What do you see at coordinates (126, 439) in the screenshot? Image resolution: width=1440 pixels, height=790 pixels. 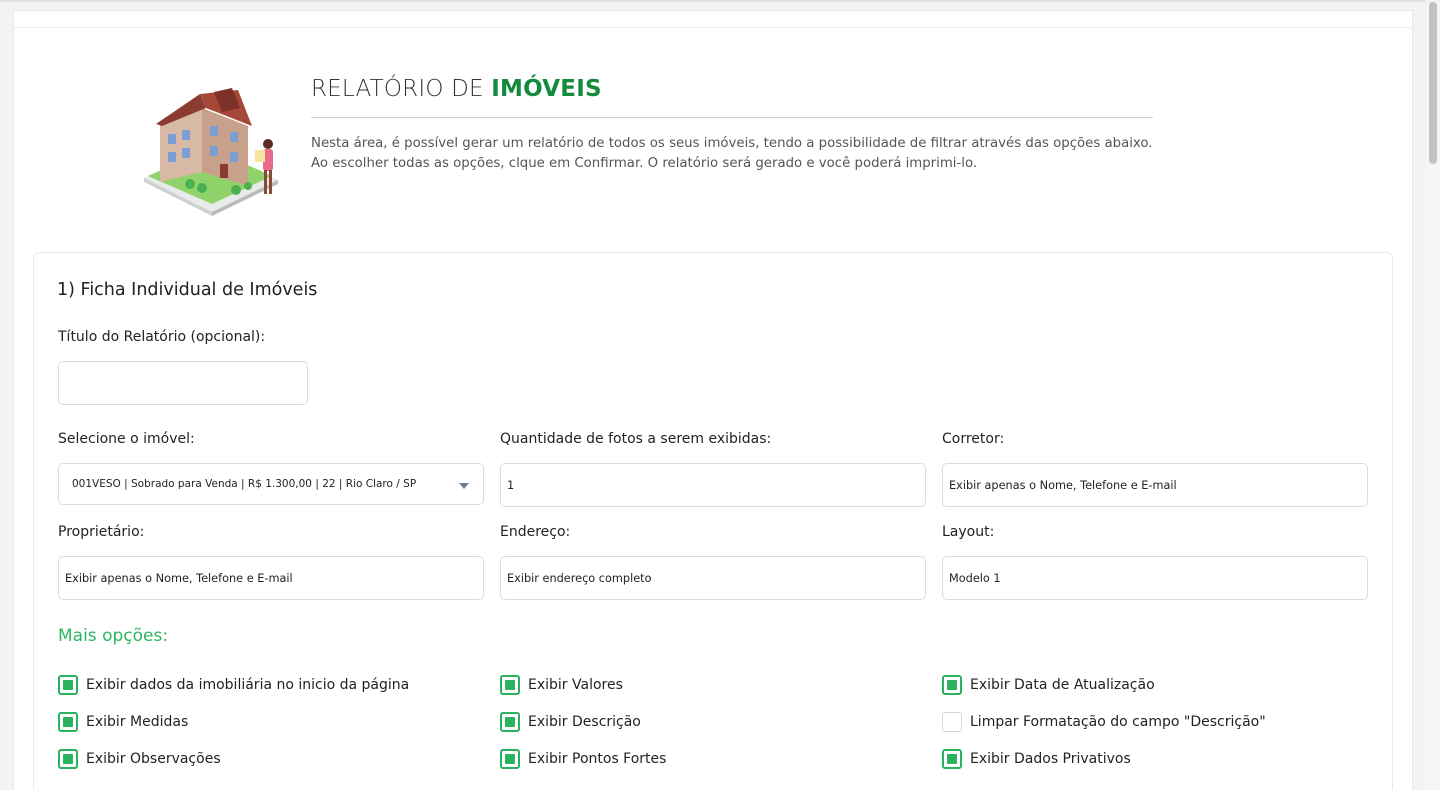 I see `property-select-label: Selecione o imóvel:` at bounding box center [126, 439].